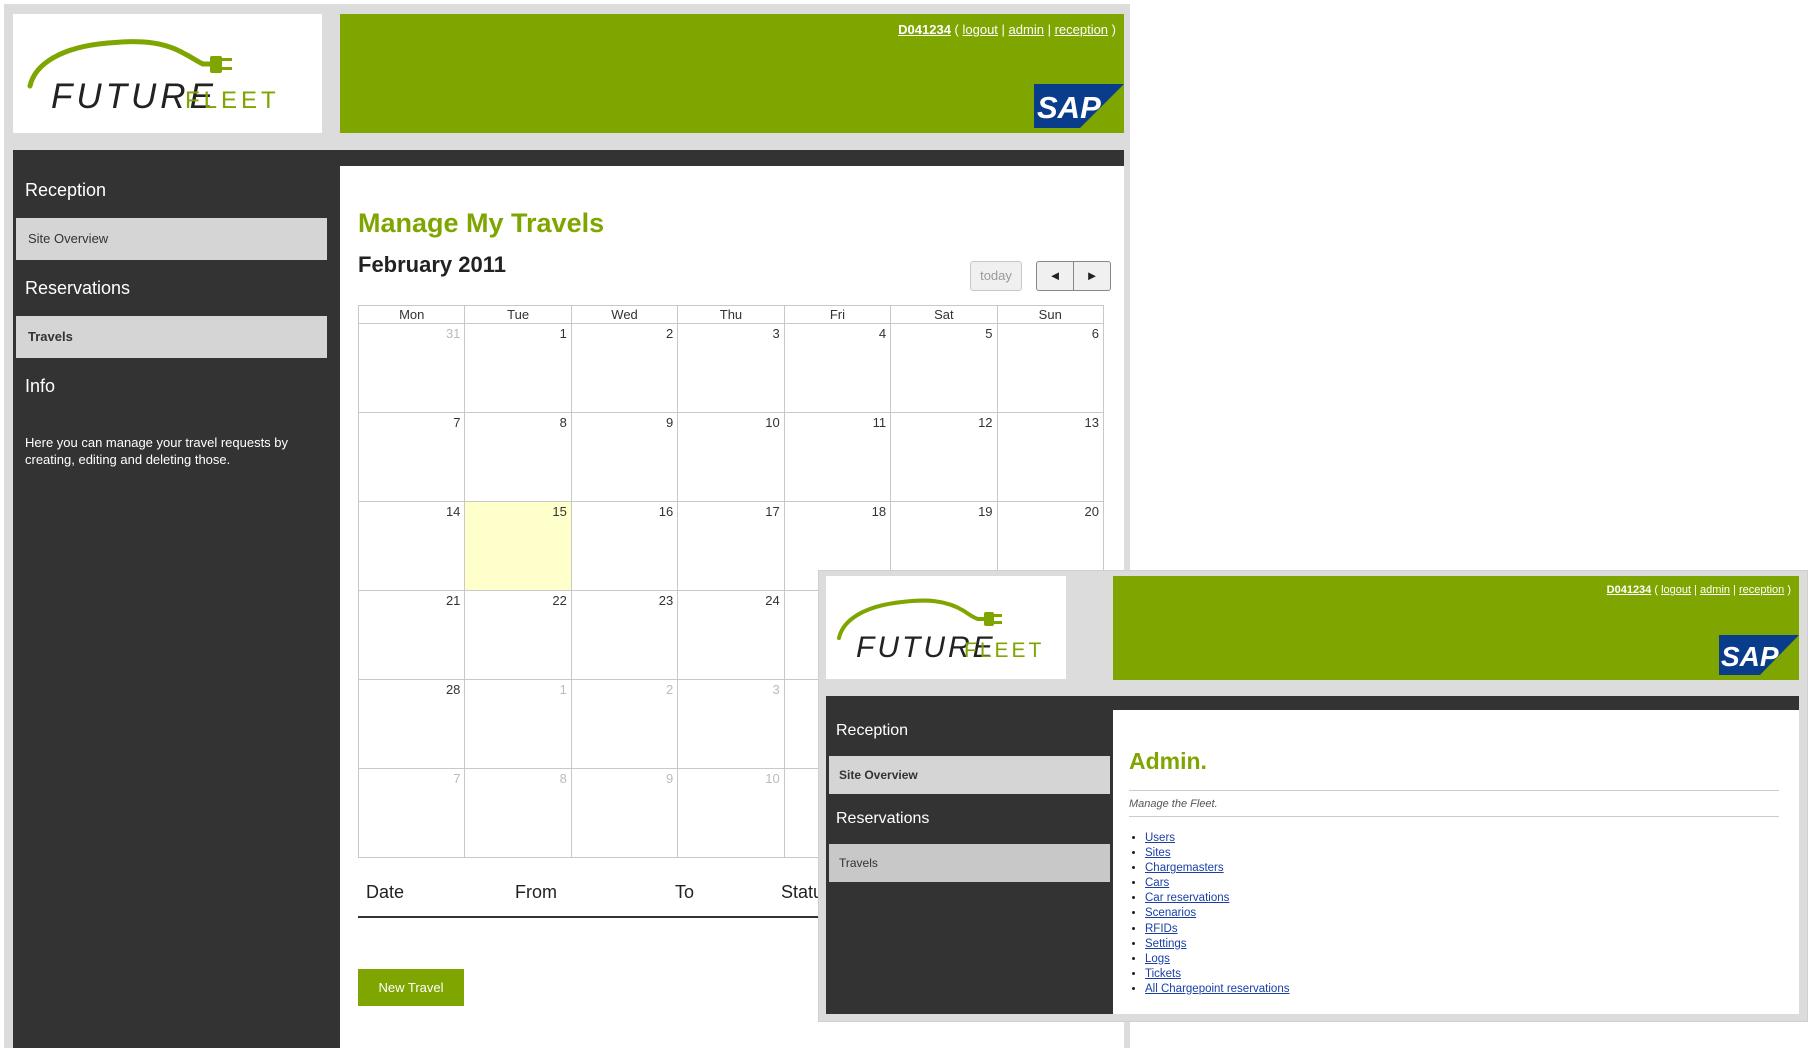 The height and width of the screenshot is (1048, 1808). Describe the element at coordinates (943, 368) in the screenshot. I see `calendar-day: 5` at that location.